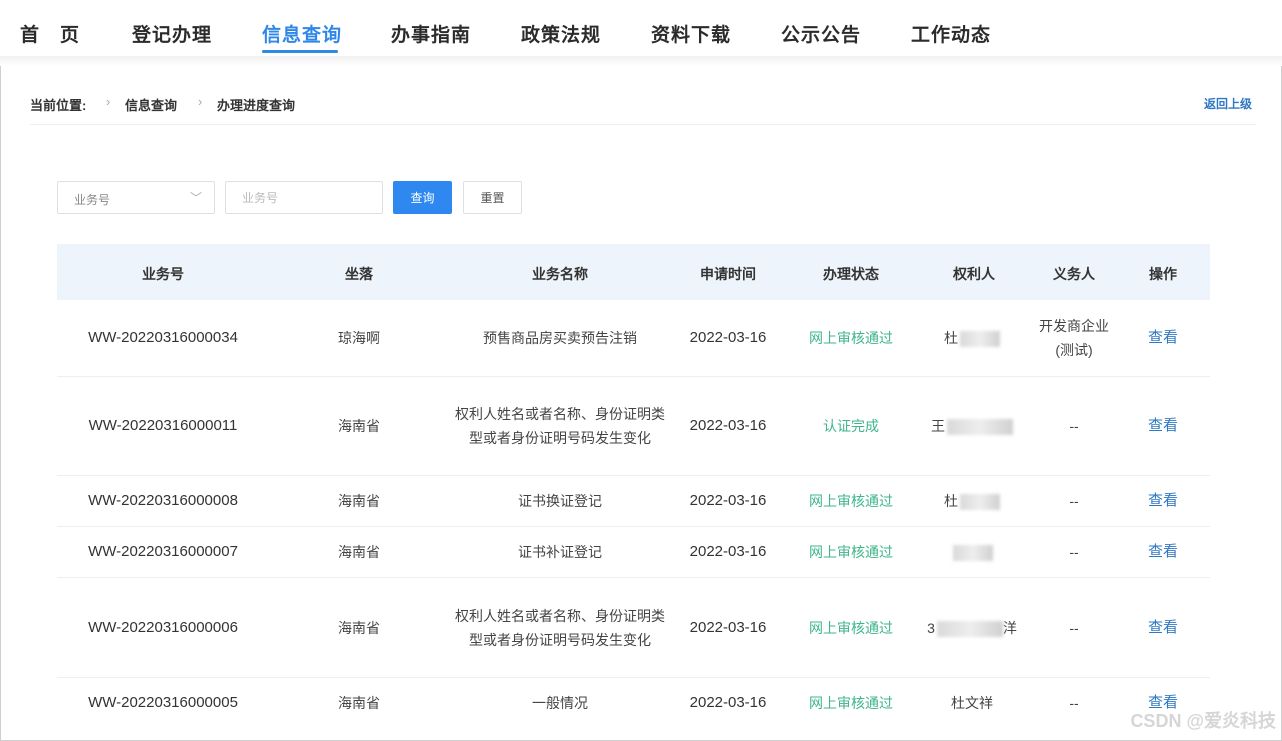 Image resolution: width=1282 pixels, height=741 pixels. I want to click on nav-info-query: 信息查询, so click(302, 33).